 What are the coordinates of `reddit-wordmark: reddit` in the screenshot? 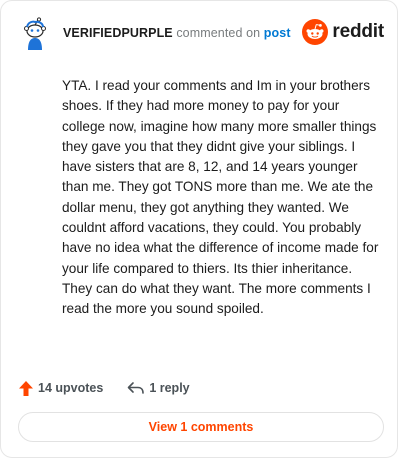 It's located at (358, 31).